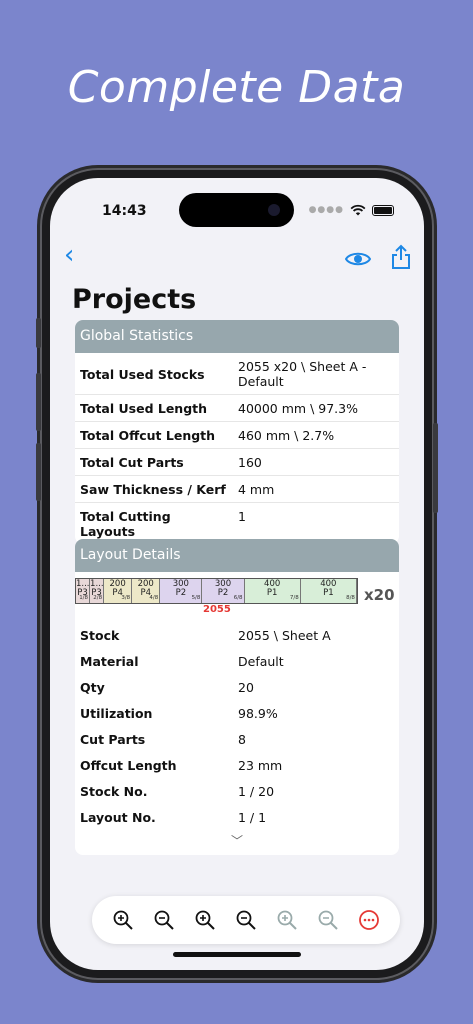 Image resolution: width=473 pixels, height=1024 pixels. What do you see at coordinates (237, 524) in the screenshot?
I see `table-row: Total Cutting Layouts 1` at bounding box center [237, 524].